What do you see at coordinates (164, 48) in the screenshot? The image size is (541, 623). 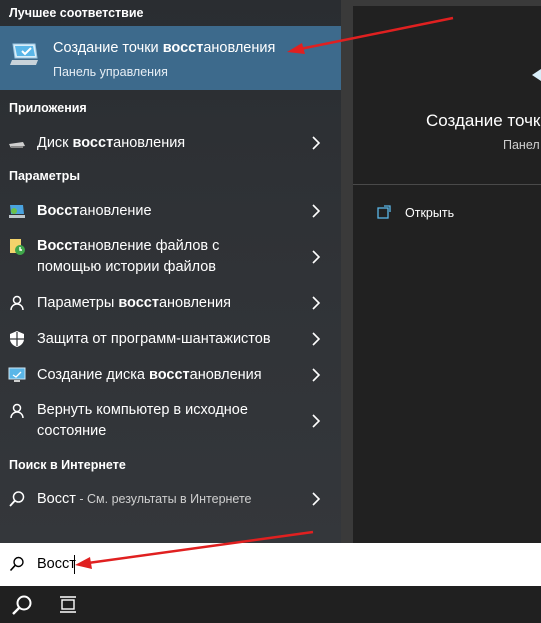 I see `best-match-title: Создание точки восстановления` at bounding box center [164, 48].